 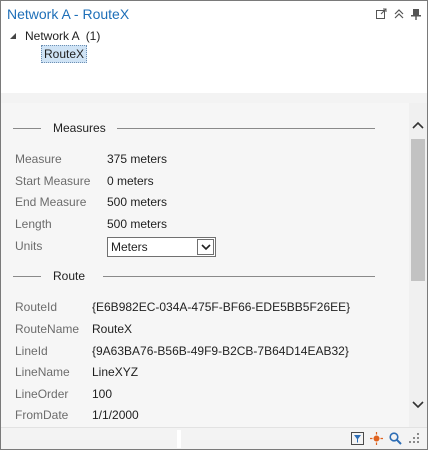 I want to click on field-label: Measure, so click(x=38, y=159).